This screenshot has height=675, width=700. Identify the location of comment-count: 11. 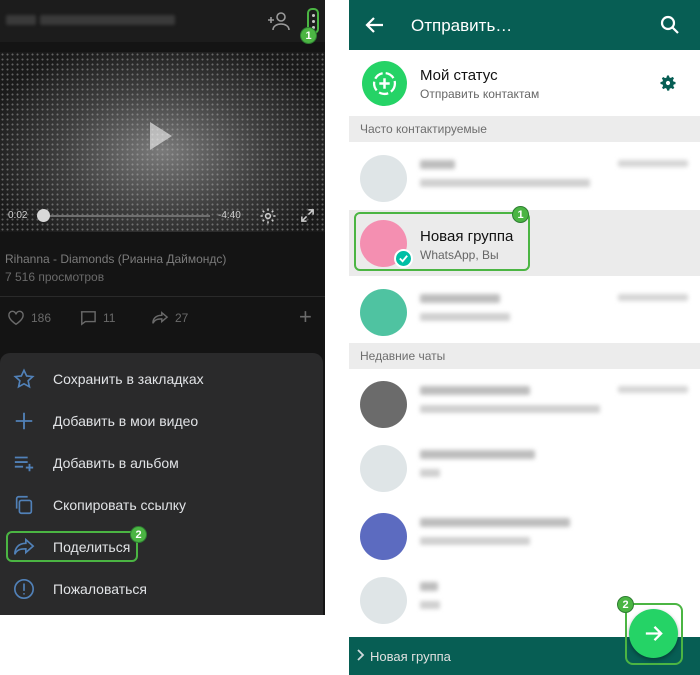
(109, 318).